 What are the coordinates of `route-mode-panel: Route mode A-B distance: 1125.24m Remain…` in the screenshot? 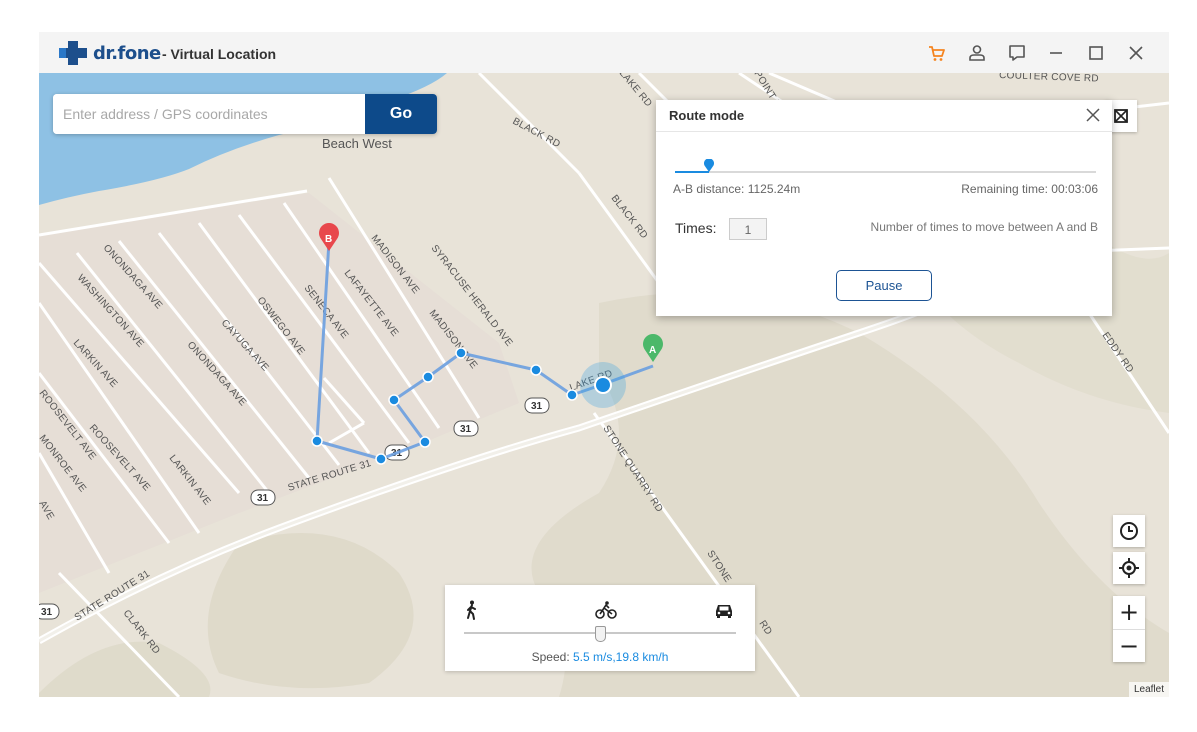 It's located at (884, 208).